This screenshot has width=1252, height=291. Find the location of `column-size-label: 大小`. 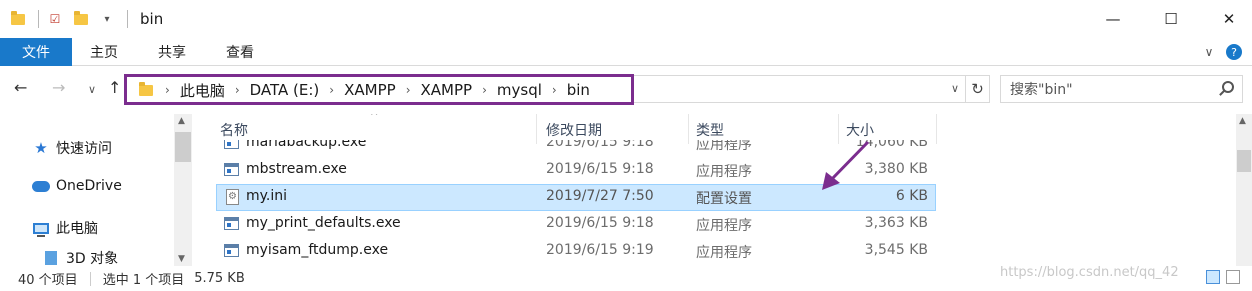

column-size-label: 大小 is located at coordinates (860, 130).